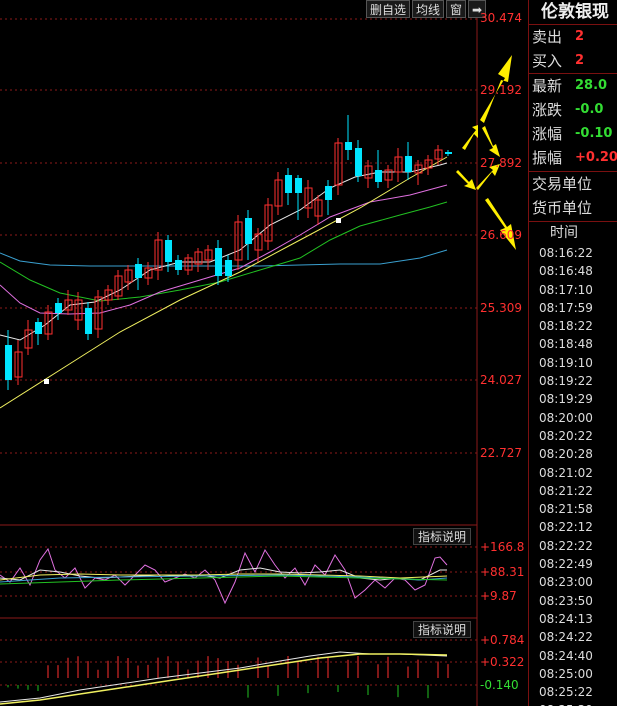  I want to click on unit-row: 货币单位, so click(573, 208).